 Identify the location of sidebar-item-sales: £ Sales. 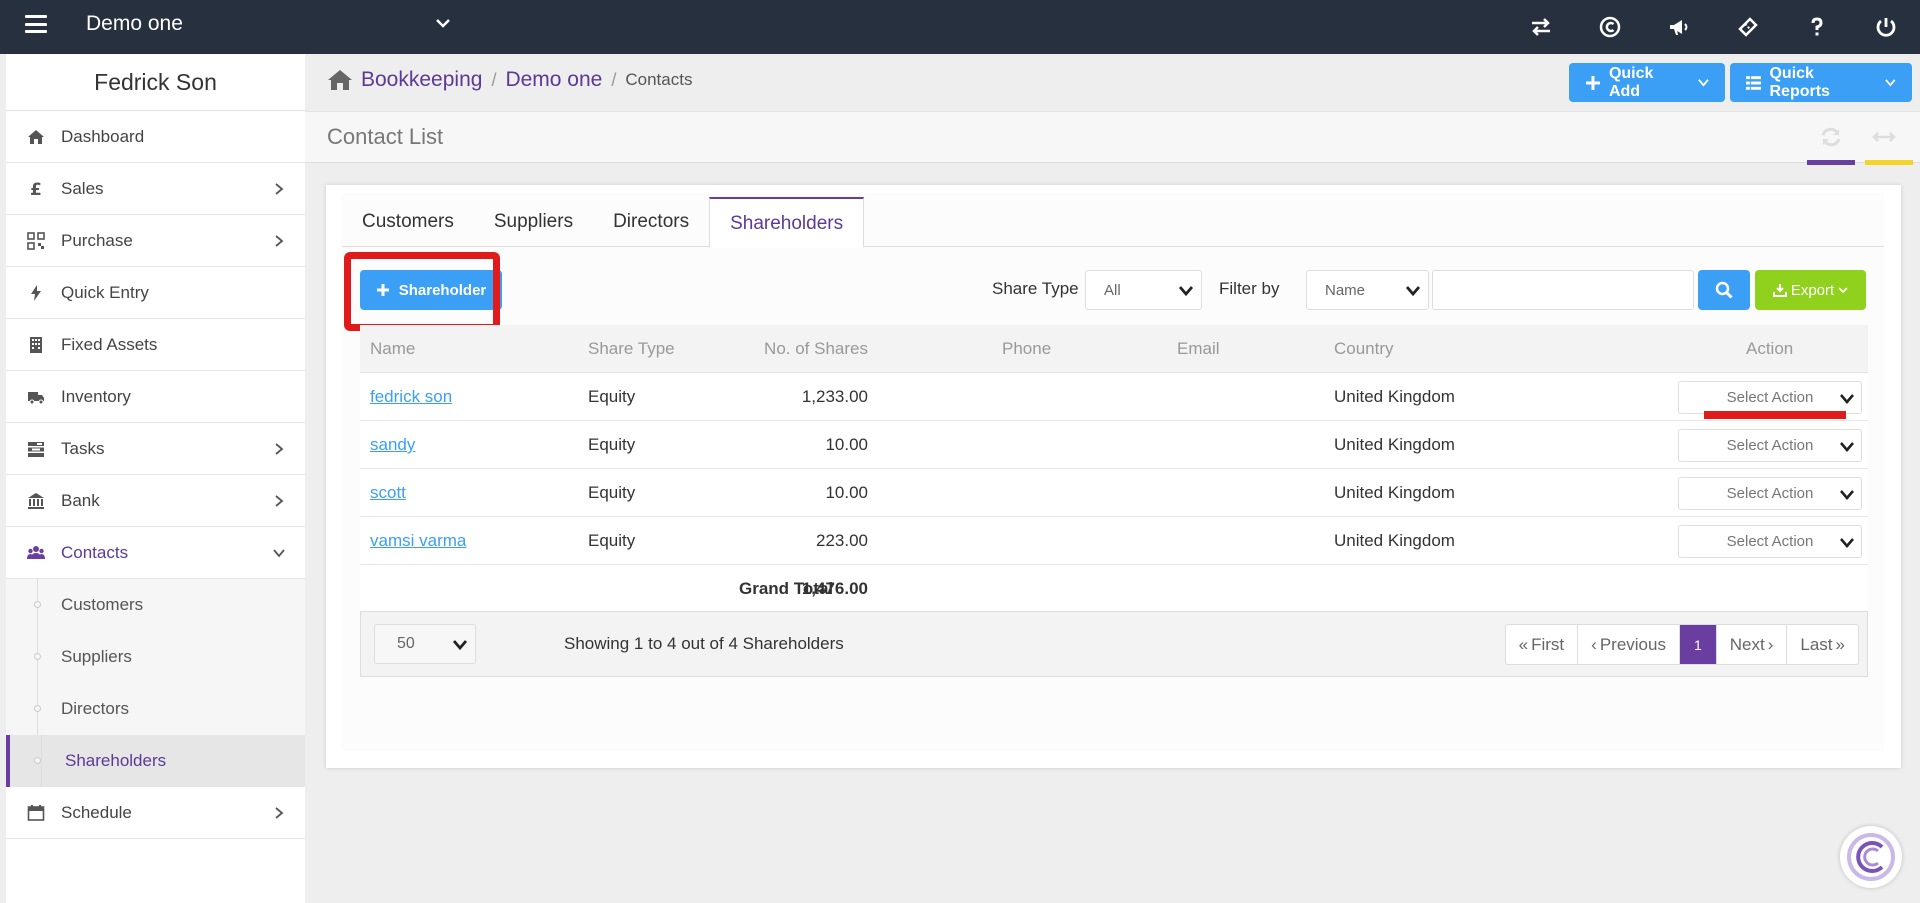
(155, 189).